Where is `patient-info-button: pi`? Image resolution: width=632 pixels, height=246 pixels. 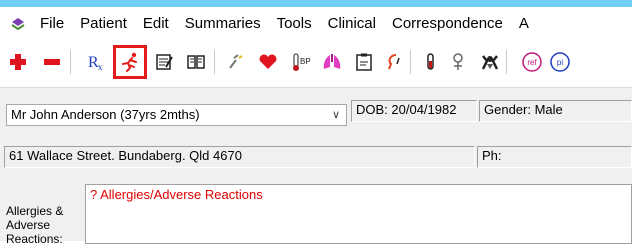 patient-info-button: pi is located at coordinates (560, 62).